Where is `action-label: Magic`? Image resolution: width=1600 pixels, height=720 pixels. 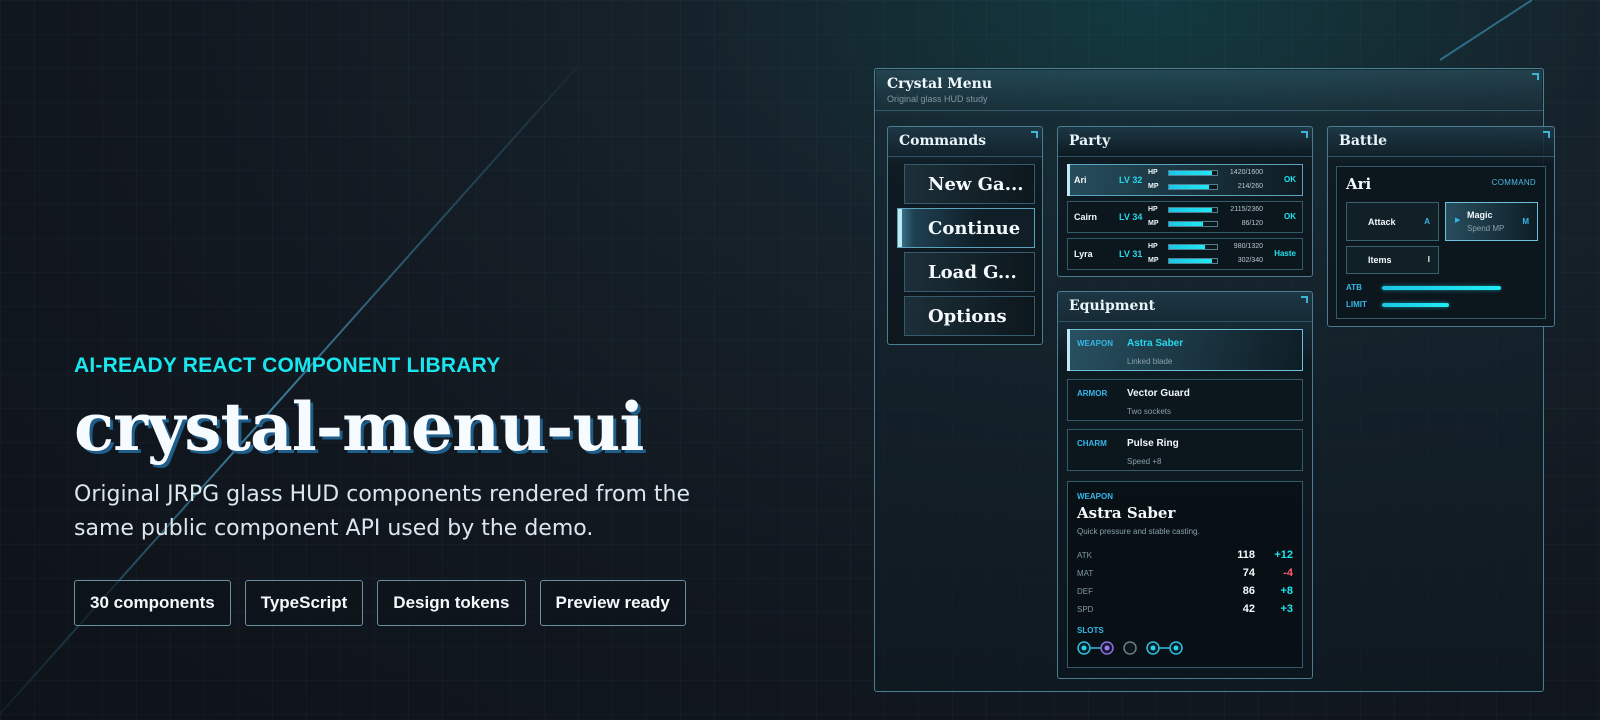 action-label: Magic is located at coordinates (1480, 215).